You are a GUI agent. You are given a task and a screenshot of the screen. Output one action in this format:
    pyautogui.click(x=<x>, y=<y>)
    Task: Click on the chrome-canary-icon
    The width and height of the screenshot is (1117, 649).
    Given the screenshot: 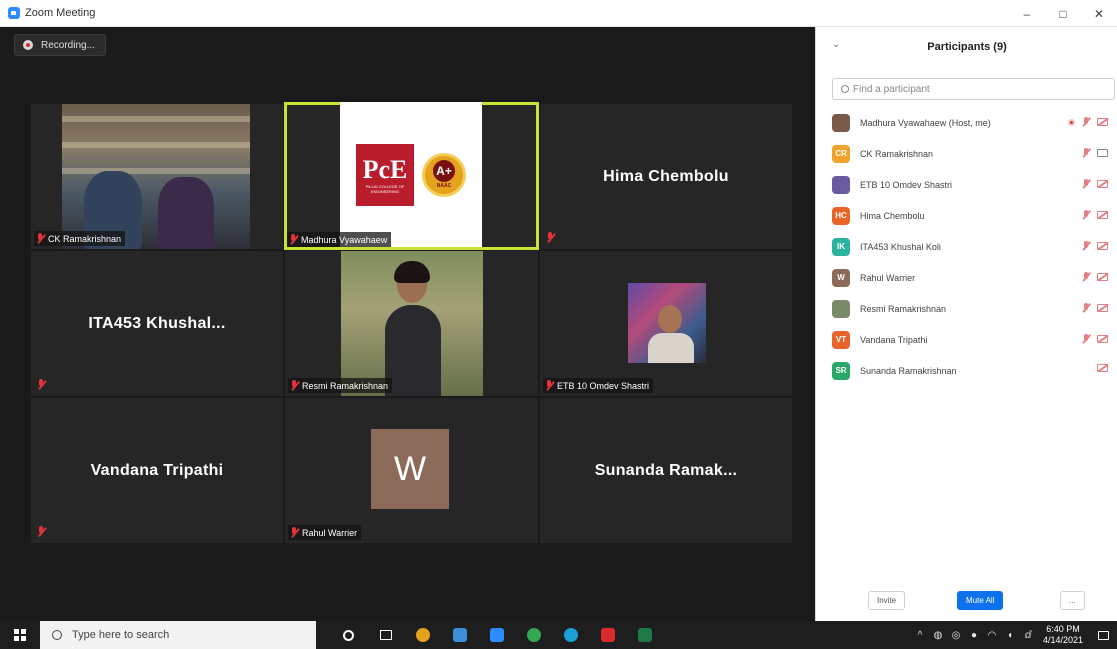 What is the action you would take?
    pyautogui.click(x=422, y=635)
    